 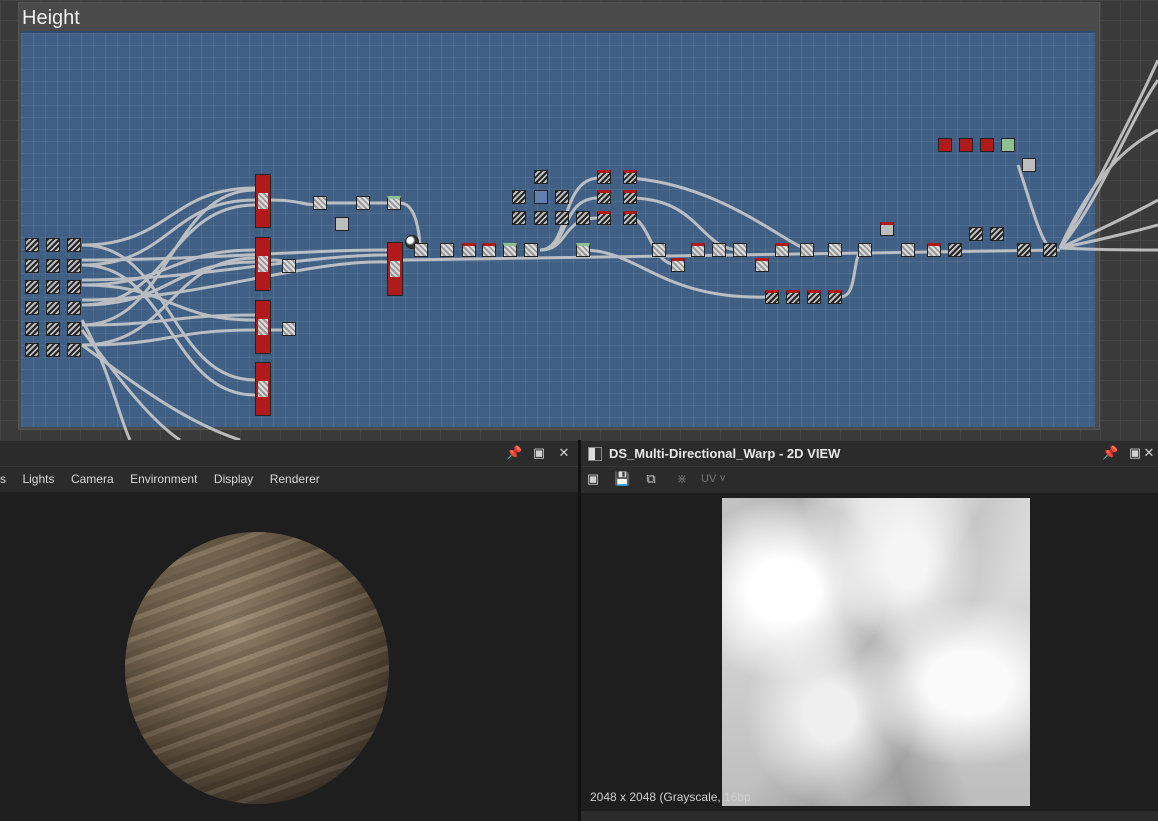 I want to click on menu-item-display: Display, so click(x=233, y=479).